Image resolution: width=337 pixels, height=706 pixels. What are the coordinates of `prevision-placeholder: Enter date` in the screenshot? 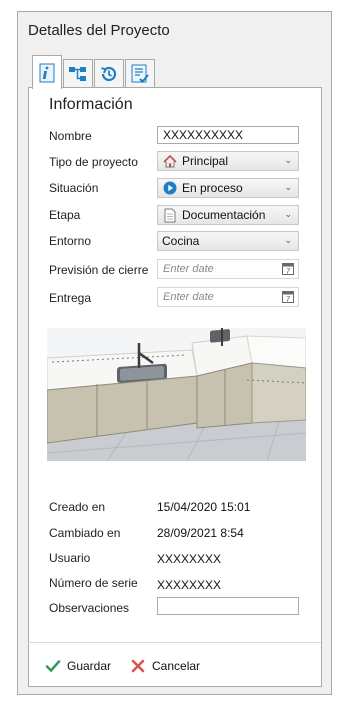 It's located at (188, 269).